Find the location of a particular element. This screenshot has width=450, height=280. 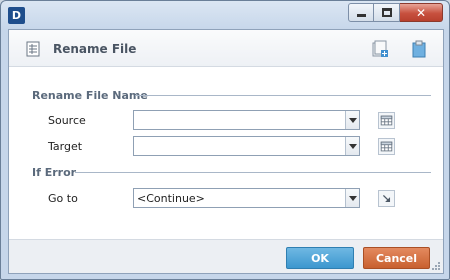

dialog-header: Rename File is located at coordinates (226, 48).